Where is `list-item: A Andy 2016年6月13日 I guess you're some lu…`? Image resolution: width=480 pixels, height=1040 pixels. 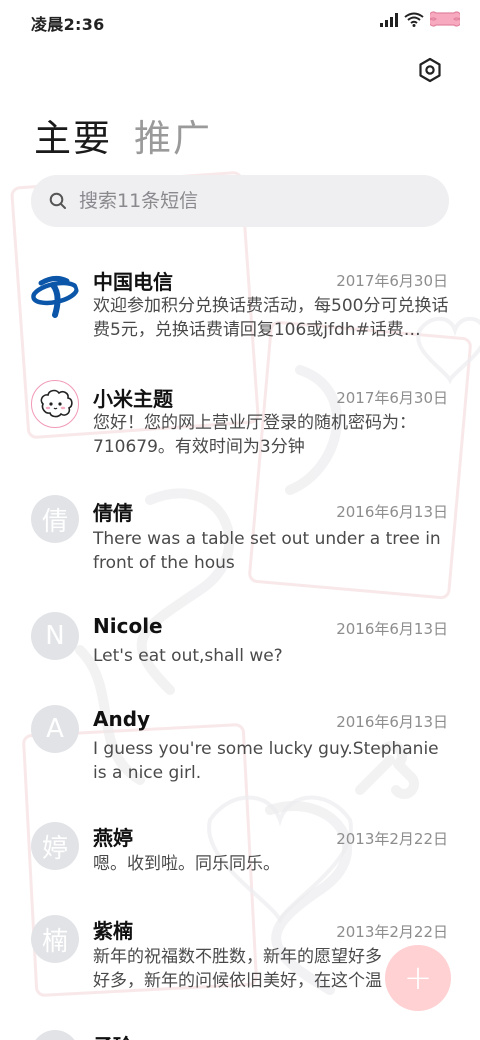 list-item: A Andy 2016年6月13日 I guess you're some lu… is located at coordinates (240, 753).